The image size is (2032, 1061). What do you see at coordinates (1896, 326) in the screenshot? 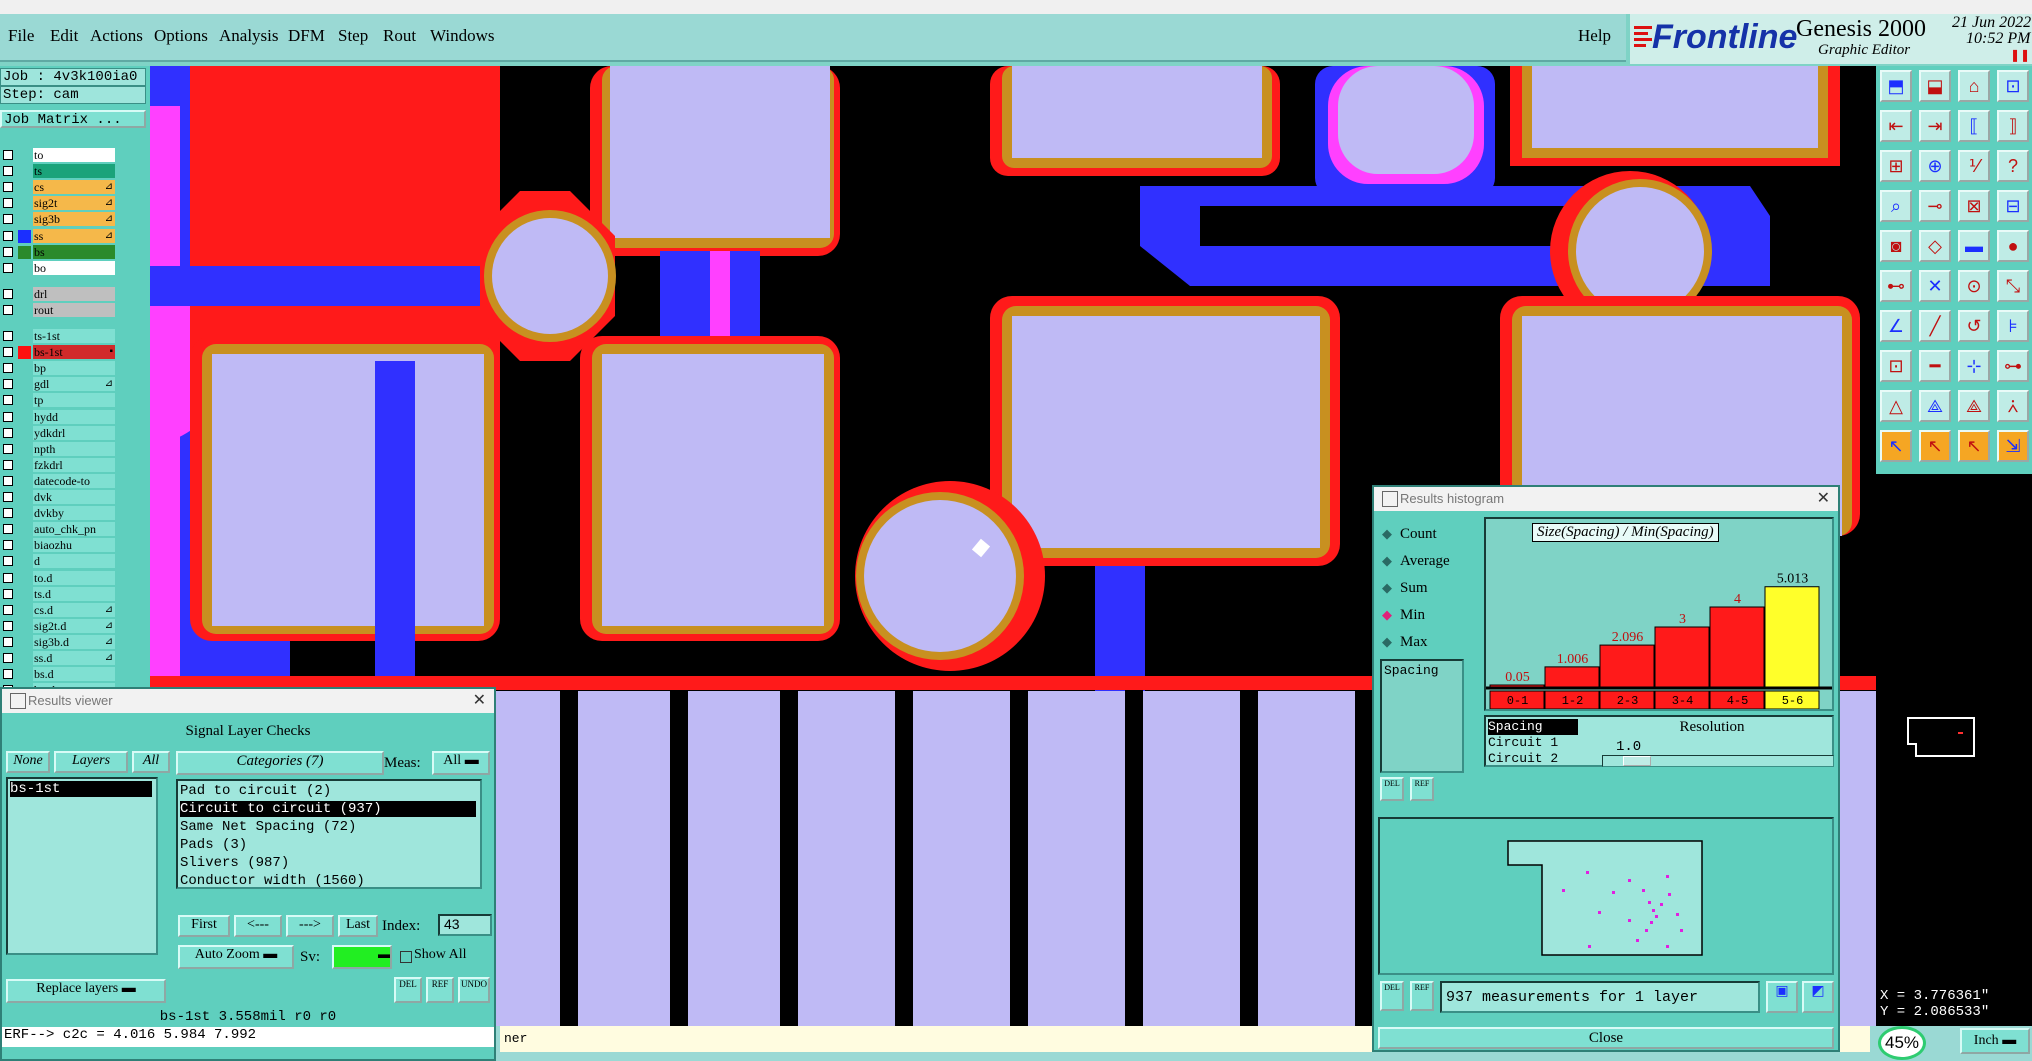
I see `tool-button: ∠` at bounding box center [1896, 326].